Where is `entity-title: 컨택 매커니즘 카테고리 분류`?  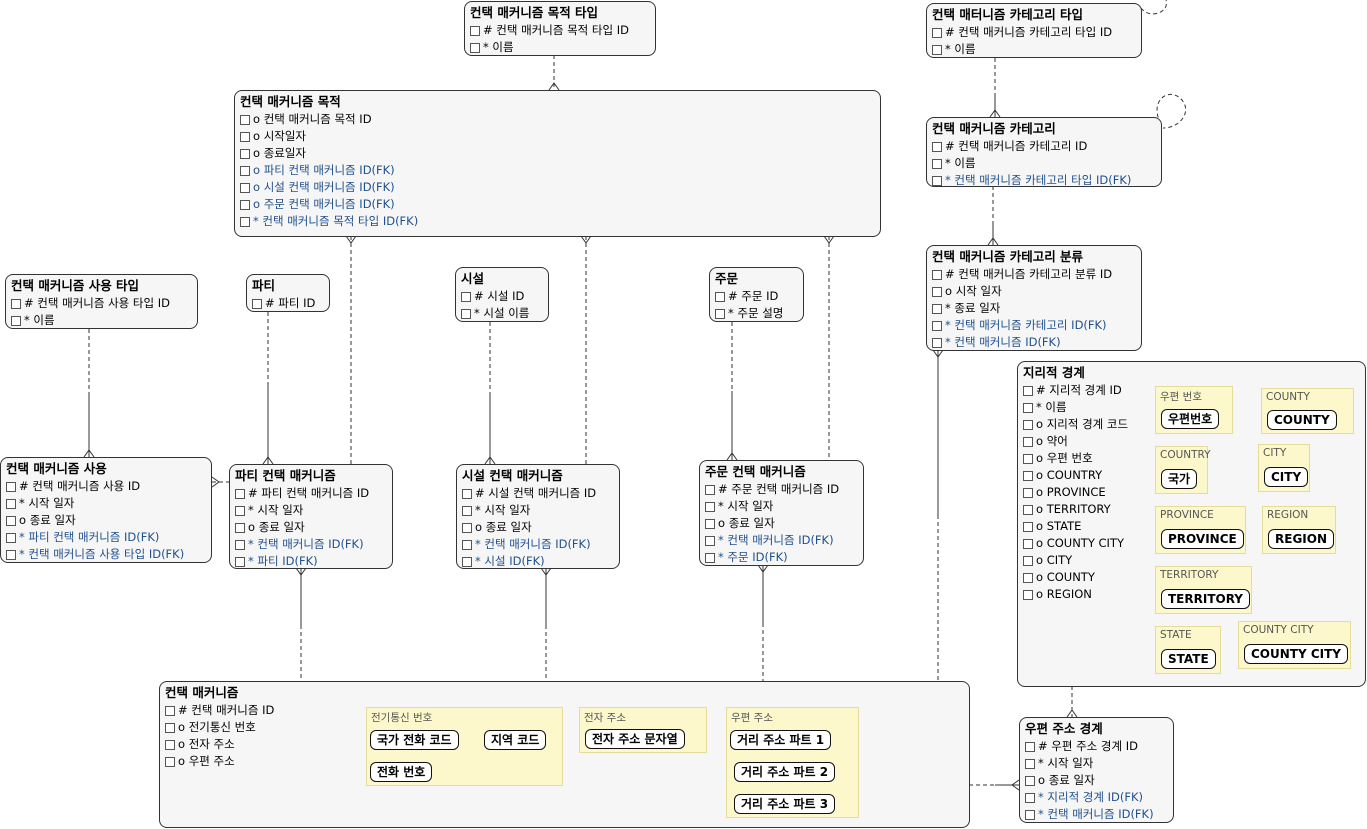
entity-title: 컨택 매커니즘 카테고리 분류 is located at coordinates (1008, 256).